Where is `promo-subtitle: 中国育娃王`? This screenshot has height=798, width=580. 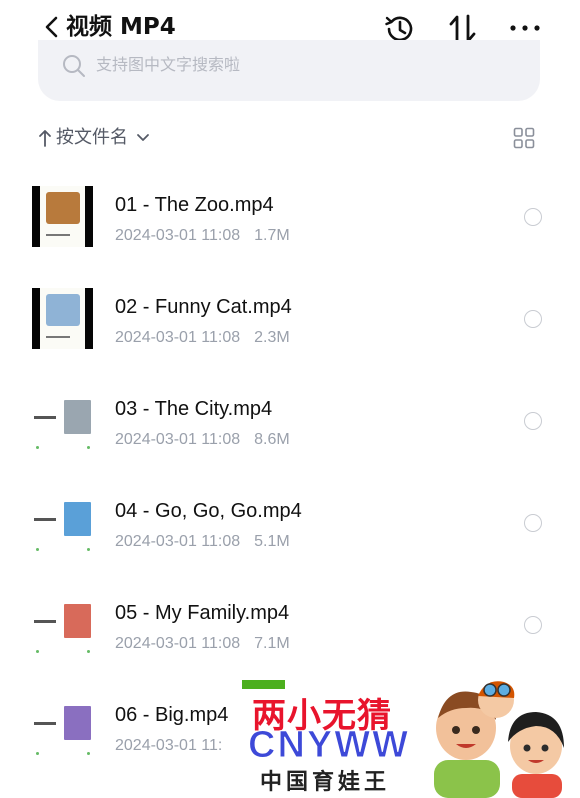
promo-subtitle: 中国育娃王 is located at coordinates (325, 782).